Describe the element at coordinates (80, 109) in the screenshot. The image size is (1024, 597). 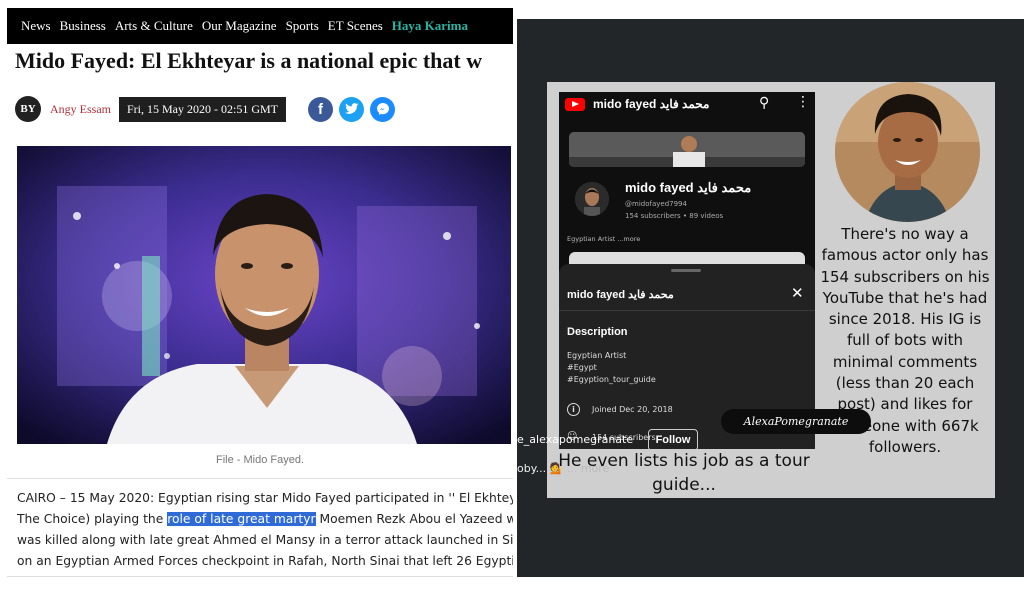
I see `author-link: Angy Essam` at that location.